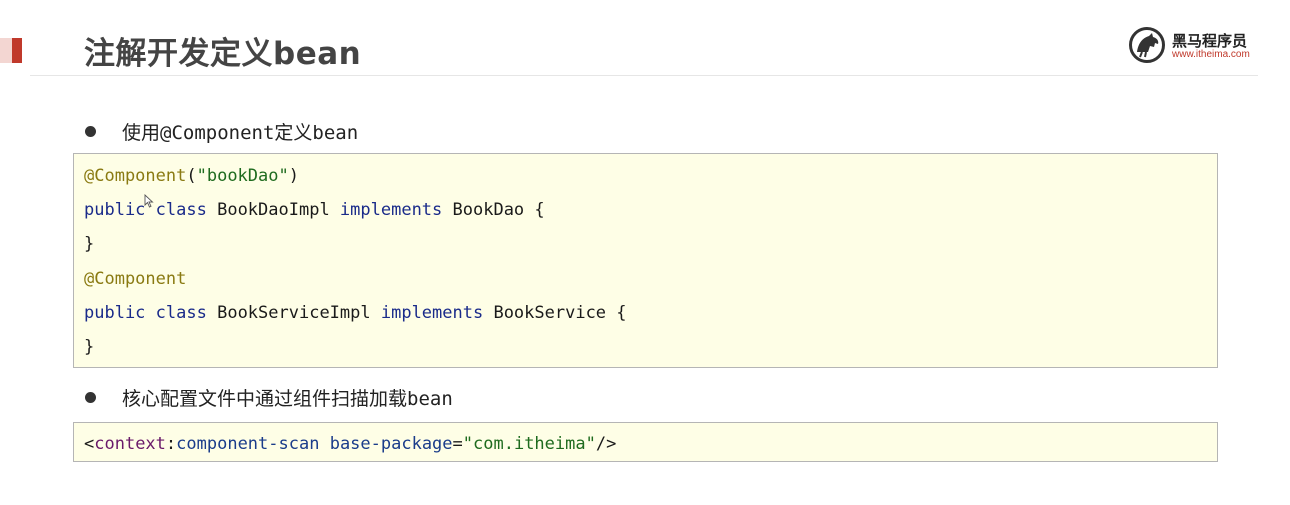  What do you see at coordinates (1210, 41) in the screenshot?
I see `brand-name: 黑马程序员` at bounding box center [1210, 41].